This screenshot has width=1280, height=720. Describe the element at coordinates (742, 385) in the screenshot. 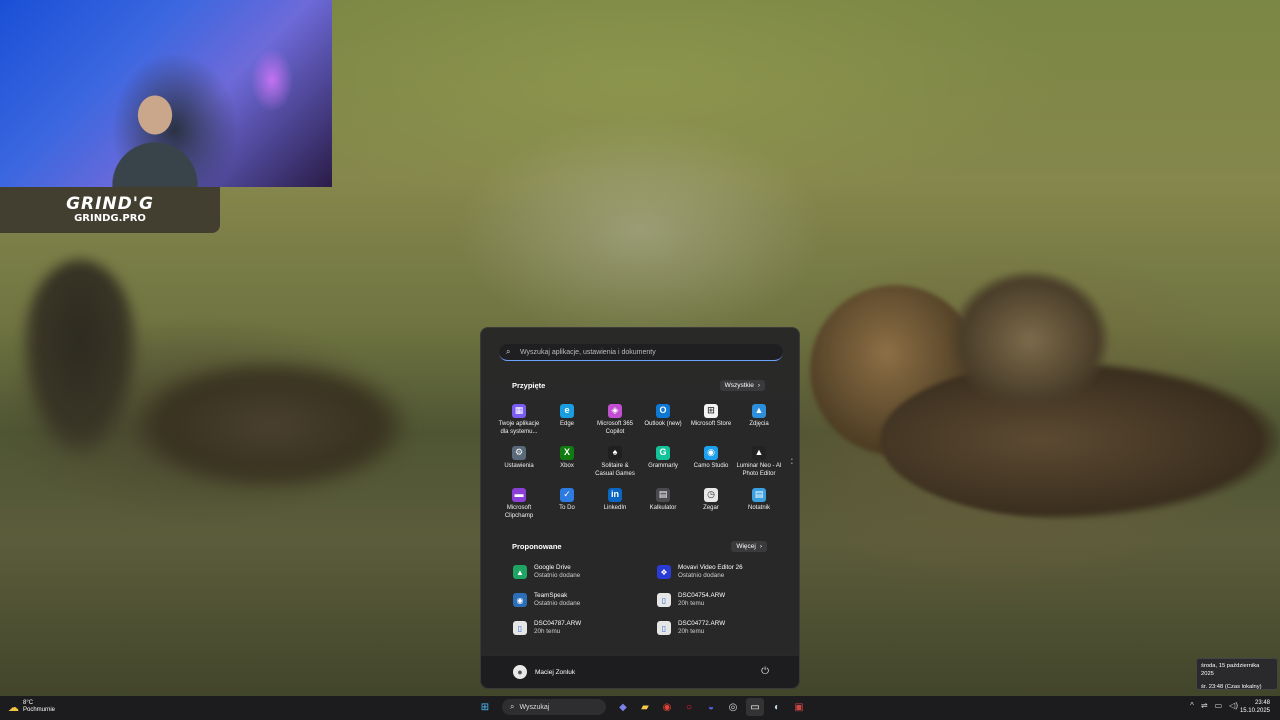

I see `all-apps-button: Wszystkie ›` at that location.